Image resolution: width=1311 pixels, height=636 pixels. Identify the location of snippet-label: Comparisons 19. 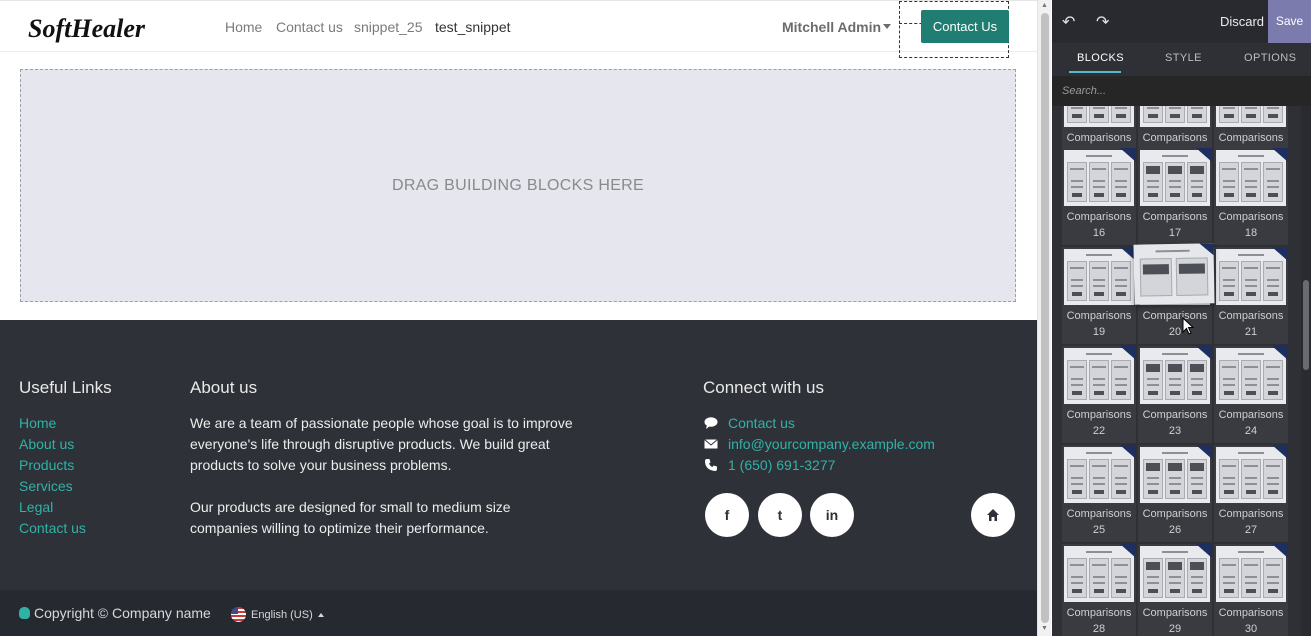
(1099, 324).